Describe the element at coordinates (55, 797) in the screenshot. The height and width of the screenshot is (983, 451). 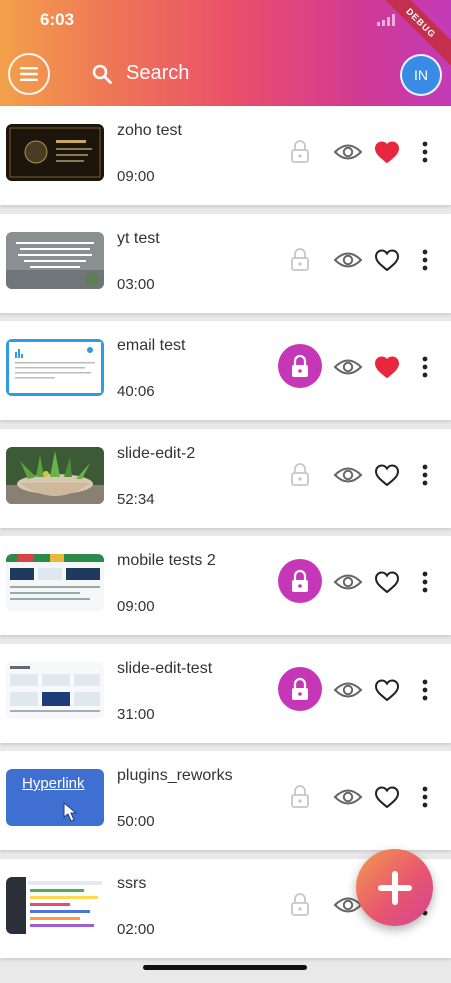
I see `thumbnail-image: Hyperlink` at that location.